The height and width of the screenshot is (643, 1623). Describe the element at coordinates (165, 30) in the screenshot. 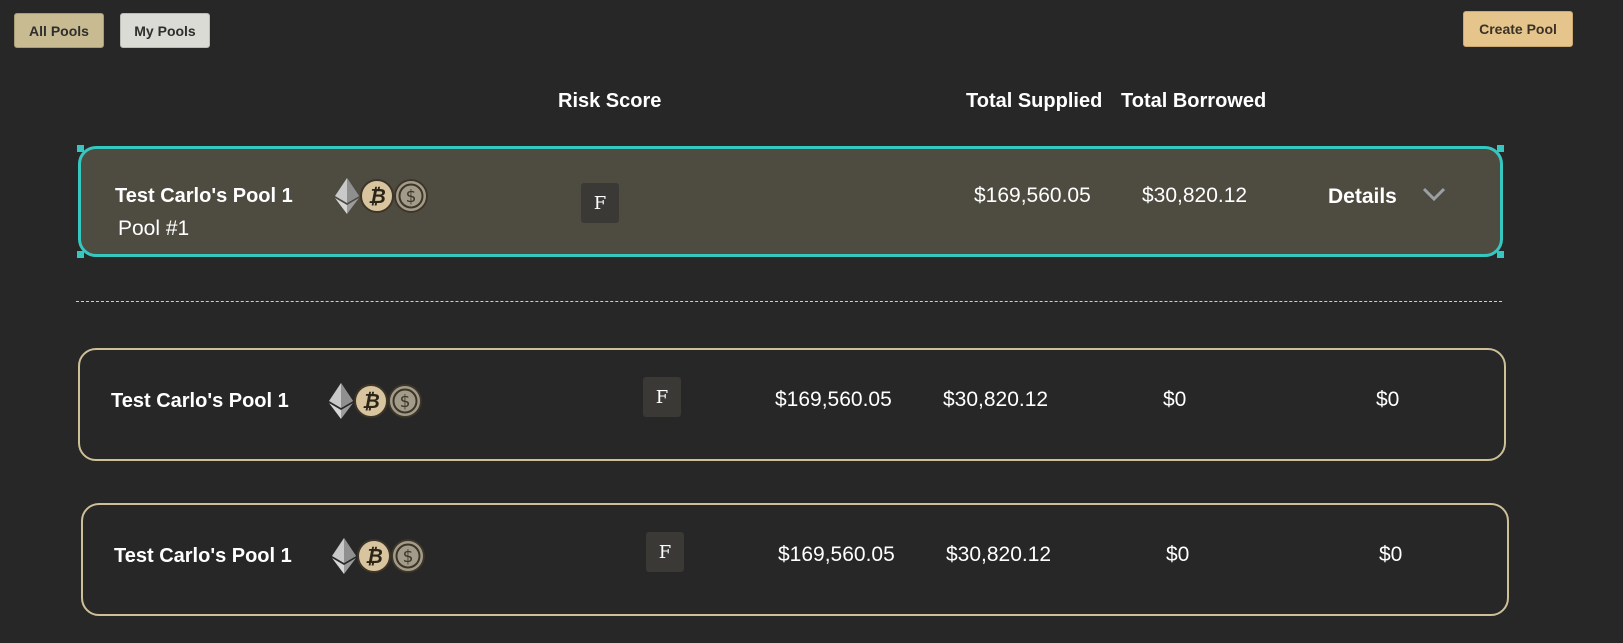

I see `my-pools-tab: My Pools` at that location.